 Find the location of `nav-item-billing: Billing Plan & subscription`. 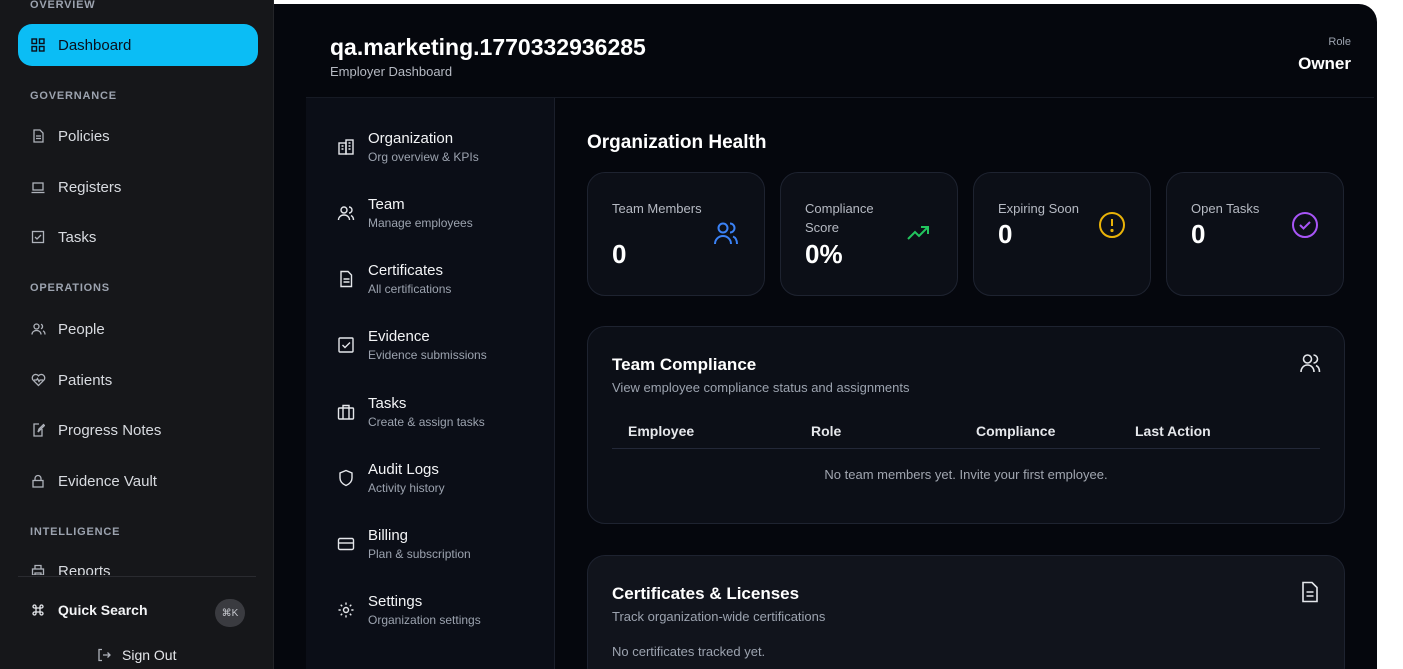

nav-item-billing: Billing Plan & subscription is located at coordinates (403, 544).